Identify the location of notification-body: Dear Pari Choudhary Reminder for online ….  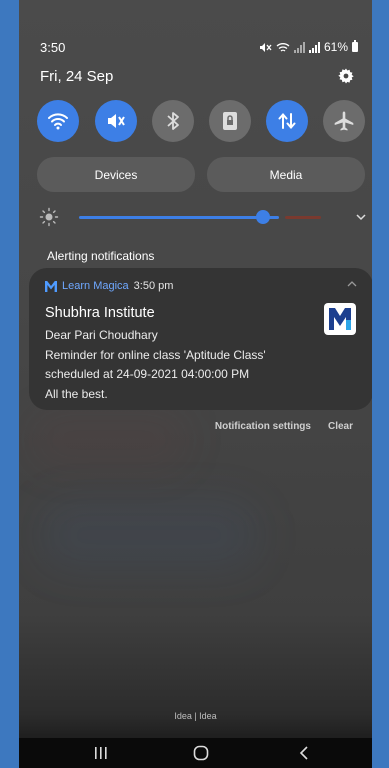
(155, 365).